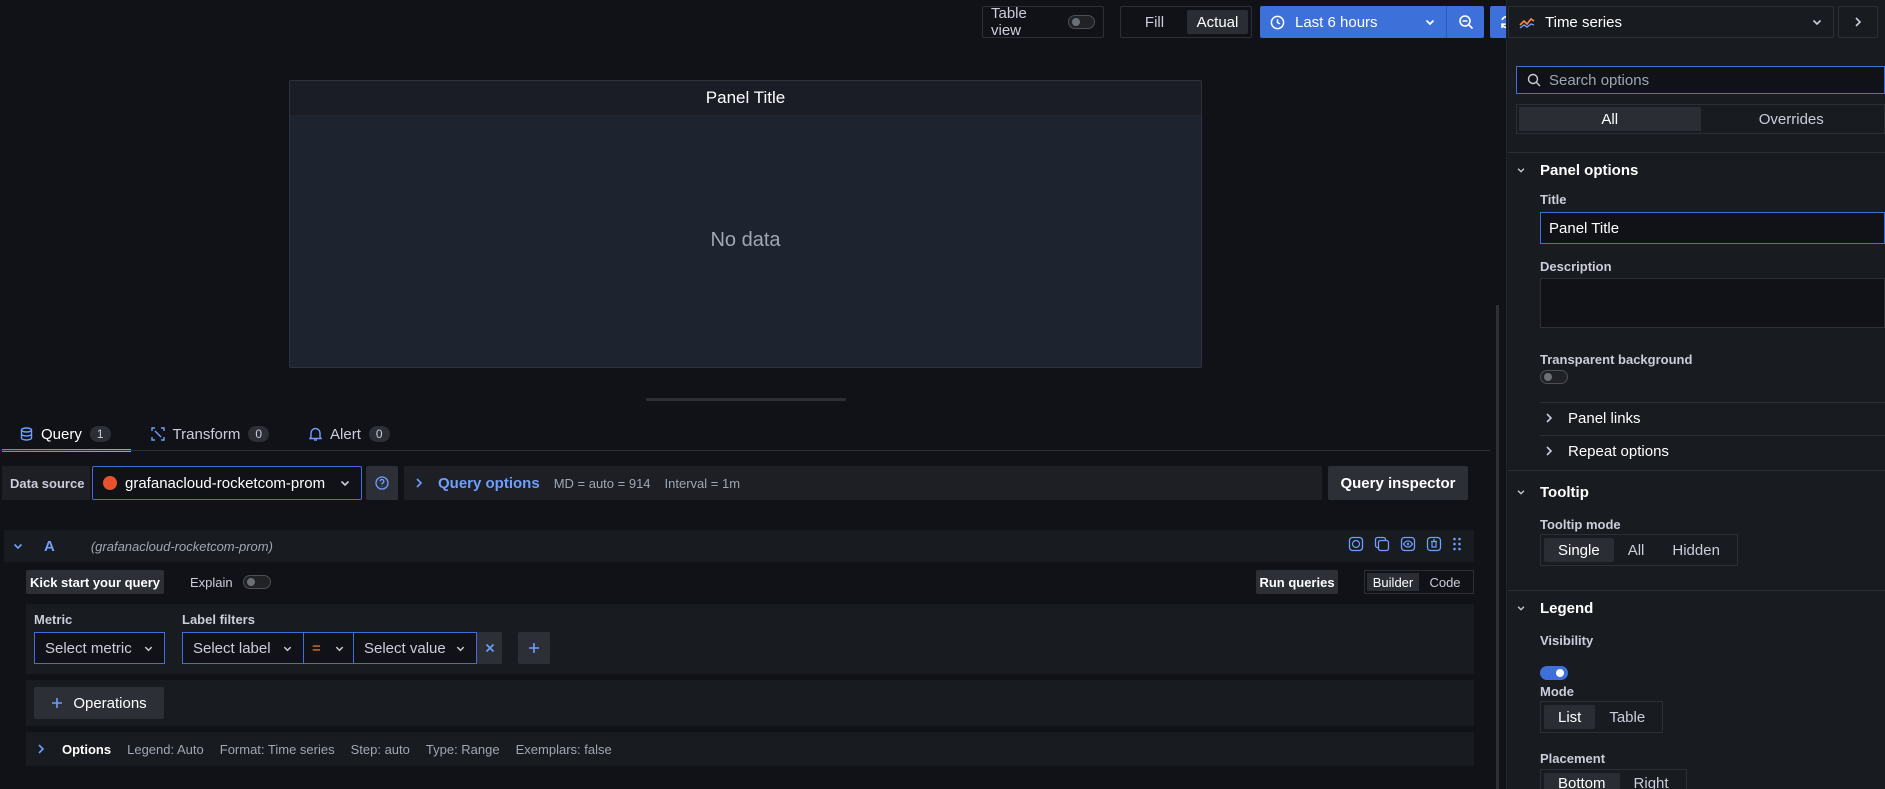 This screenshot has height=789, width=1885. What do you see at coordinates (1081, 22) in the screenshot?
I see `table-view-switch` at bounding box center [1081, 22].